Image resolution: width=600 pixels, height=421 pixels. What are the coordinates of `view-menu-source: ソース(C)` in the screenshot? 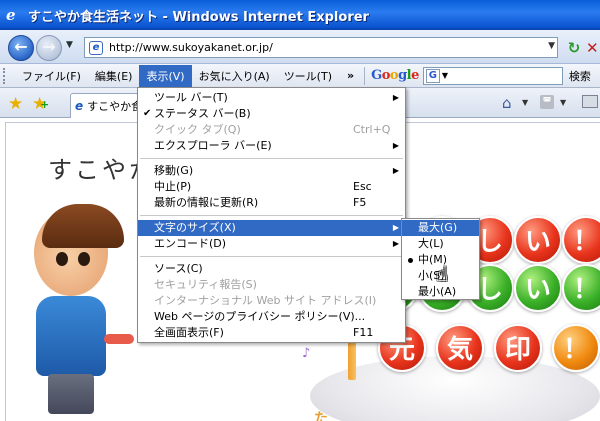 It's located at (271, 269).